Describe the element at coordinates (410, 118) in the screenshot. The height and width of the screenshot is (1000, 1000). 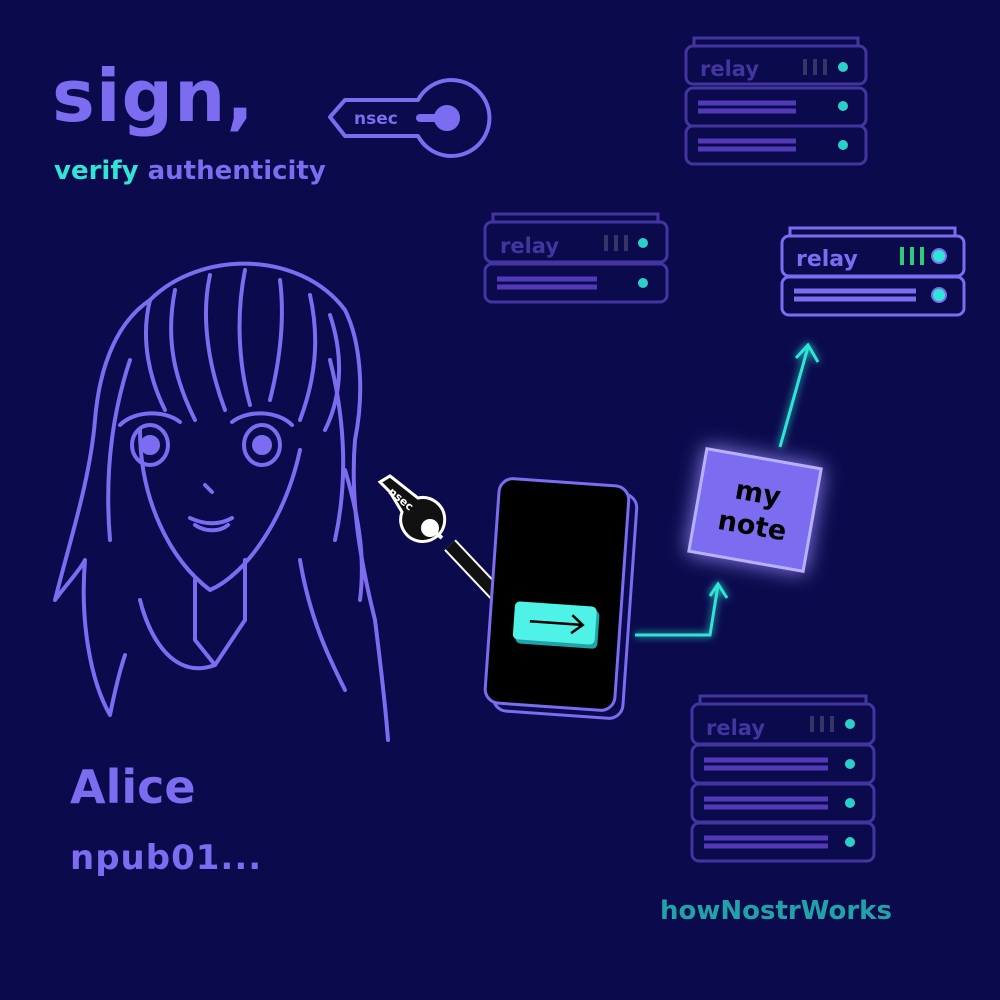
I see `nsec-key-icon: nsec` at that location.